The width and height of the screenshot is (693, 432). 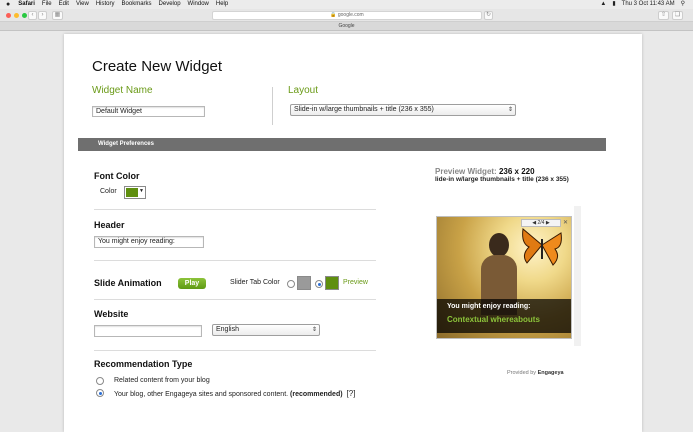 What do you see at coordinates (316, 394) in the screenshot?
I see `recommended-tag: (recommended)` at bounding box center [316, 394].